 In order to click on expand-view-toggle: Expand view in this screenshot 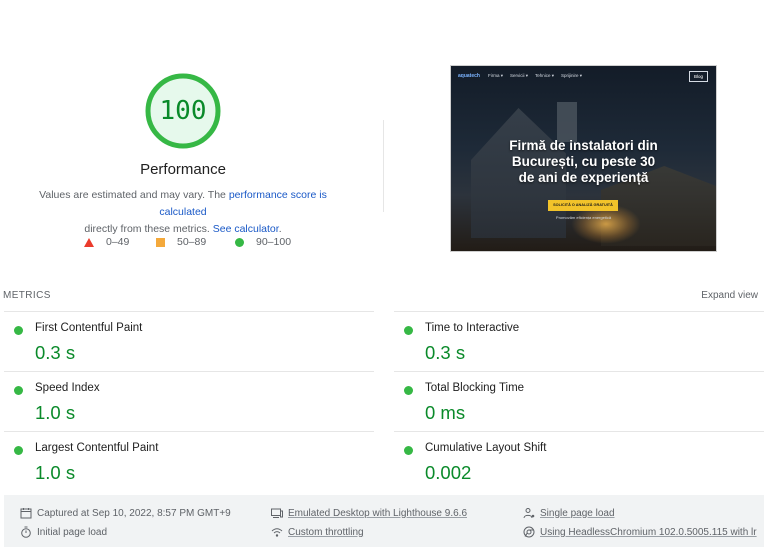, I will do `click(729, 295)`.